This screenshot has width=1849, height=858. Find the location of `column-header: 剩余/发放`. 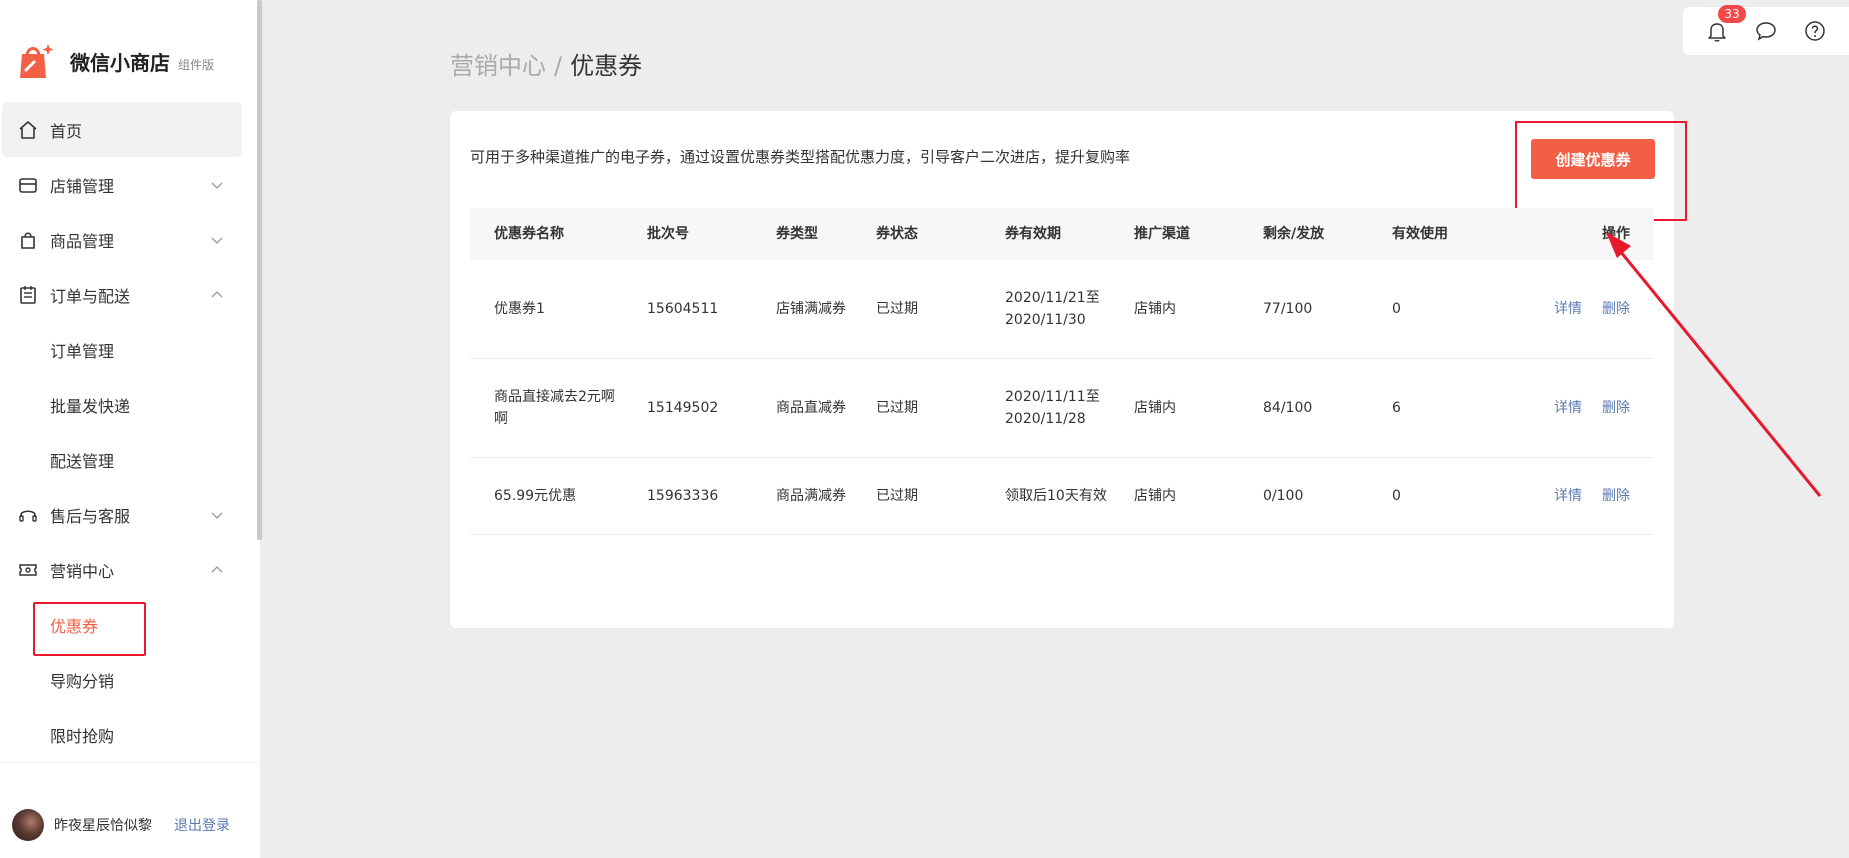

column-header: 剩余/发放 is located at coordinates (1294, 234).